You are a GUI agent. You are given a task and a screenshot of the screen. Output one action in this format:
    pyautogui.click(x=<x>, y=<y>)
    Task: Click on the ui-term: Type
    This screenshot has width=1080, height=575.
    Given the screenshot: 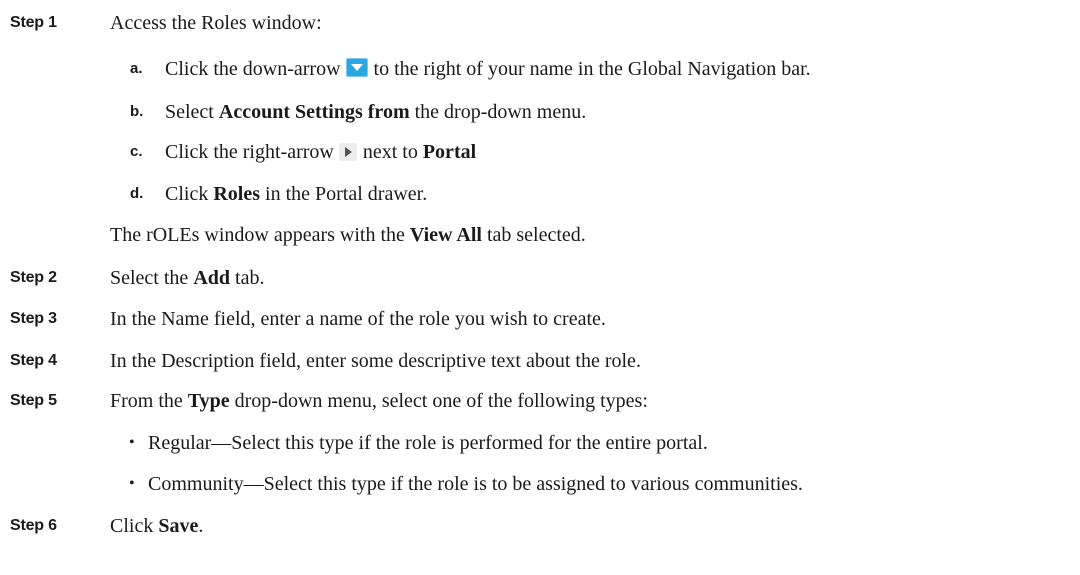 What is the action you would take?
    pyautogui.click(x=208, y=401)
    